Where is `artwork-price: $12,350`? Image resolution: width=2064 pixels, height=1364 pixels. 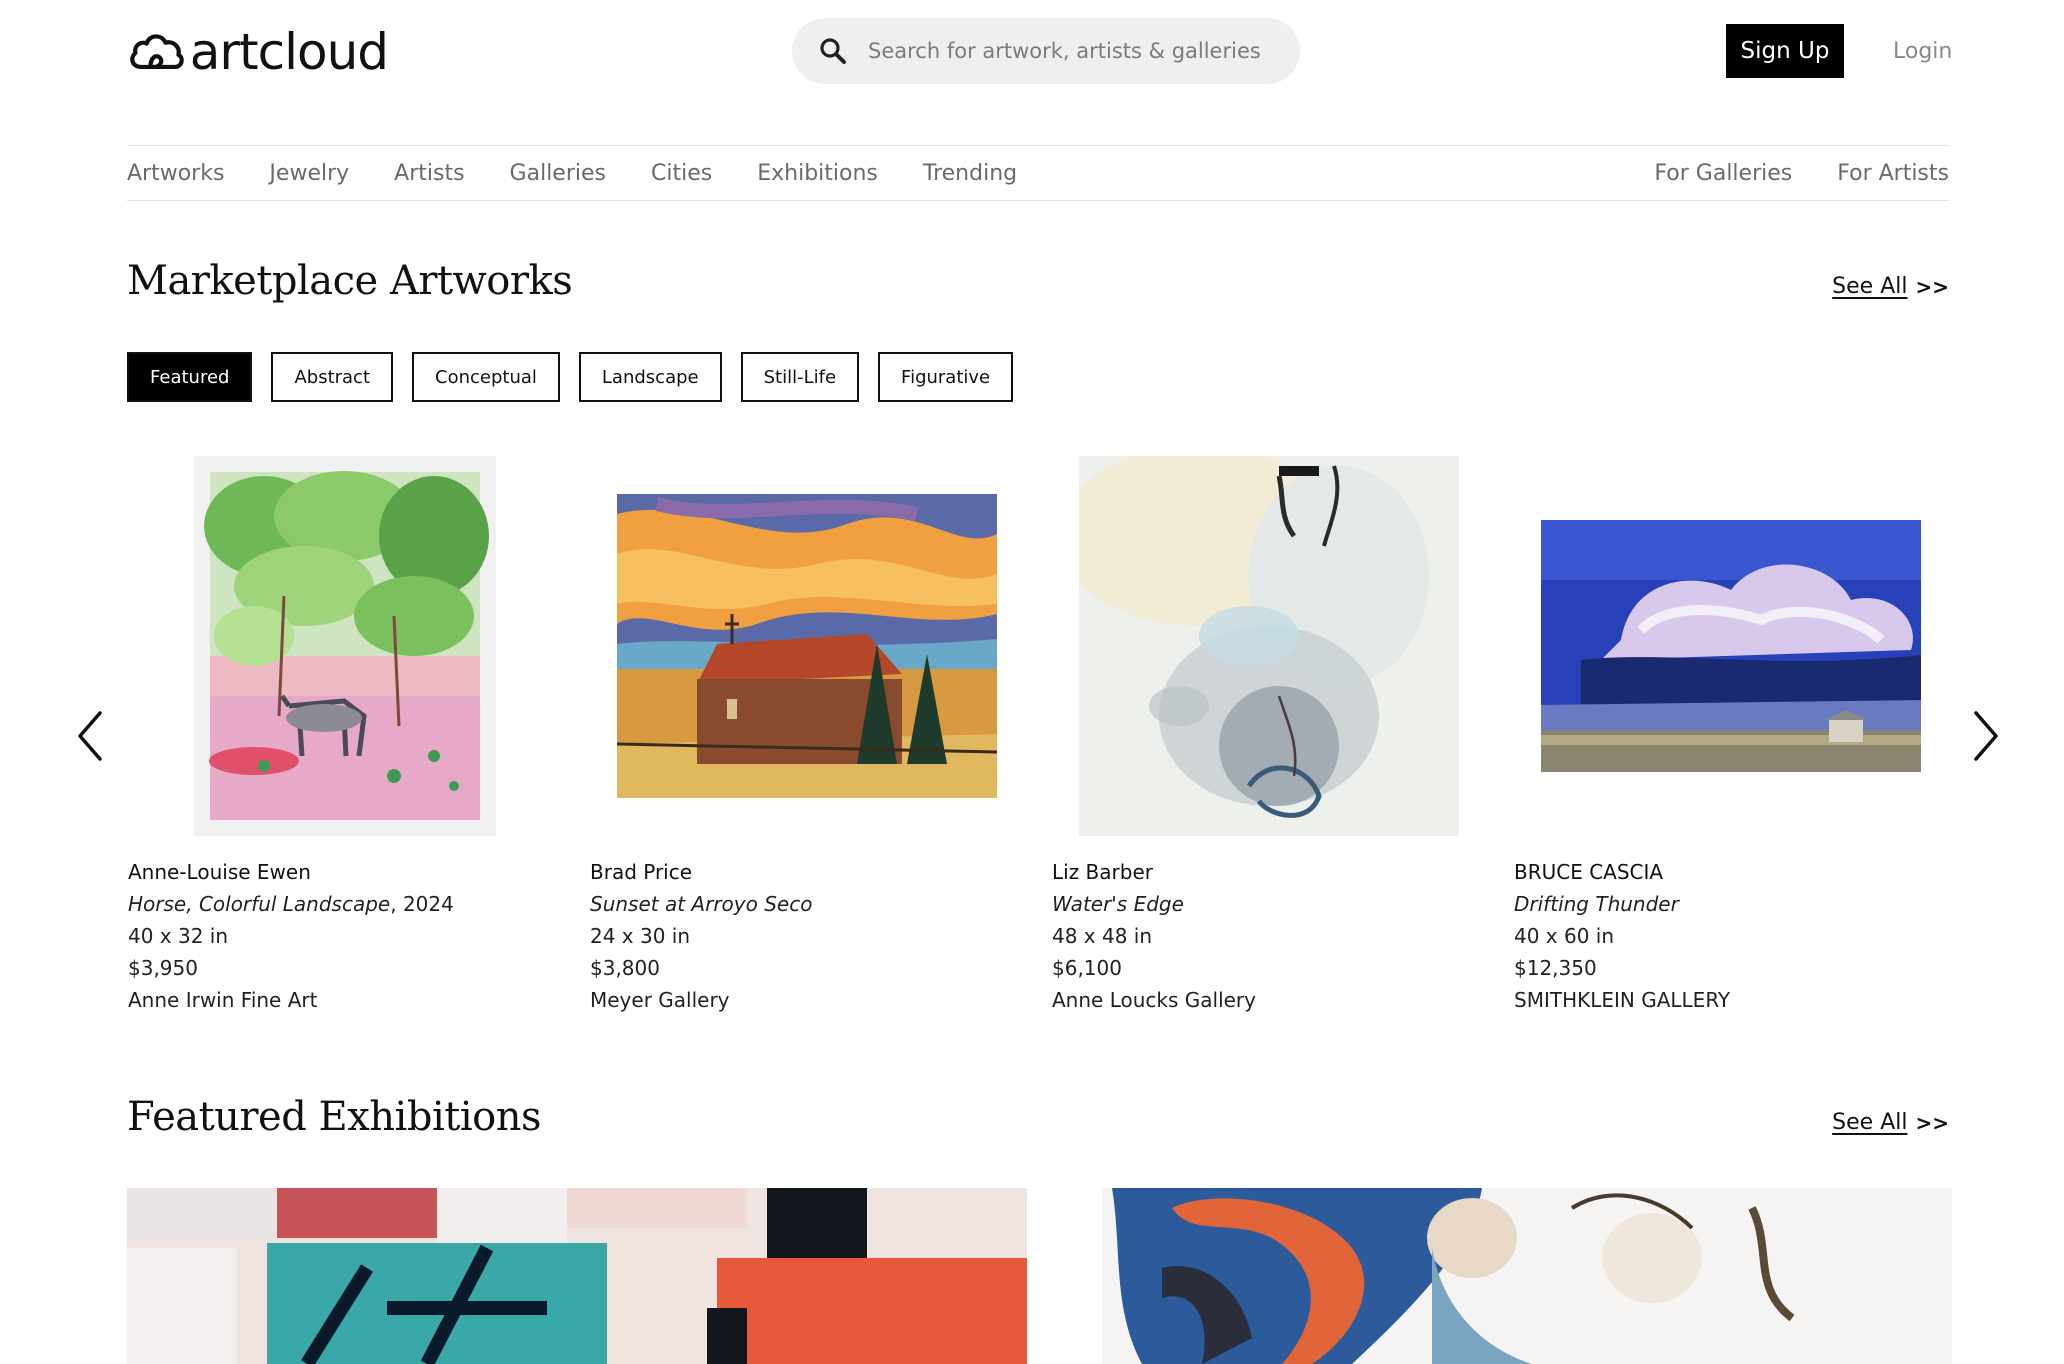
artwork-price: $12,350 is located at coordinates (1555, 968).